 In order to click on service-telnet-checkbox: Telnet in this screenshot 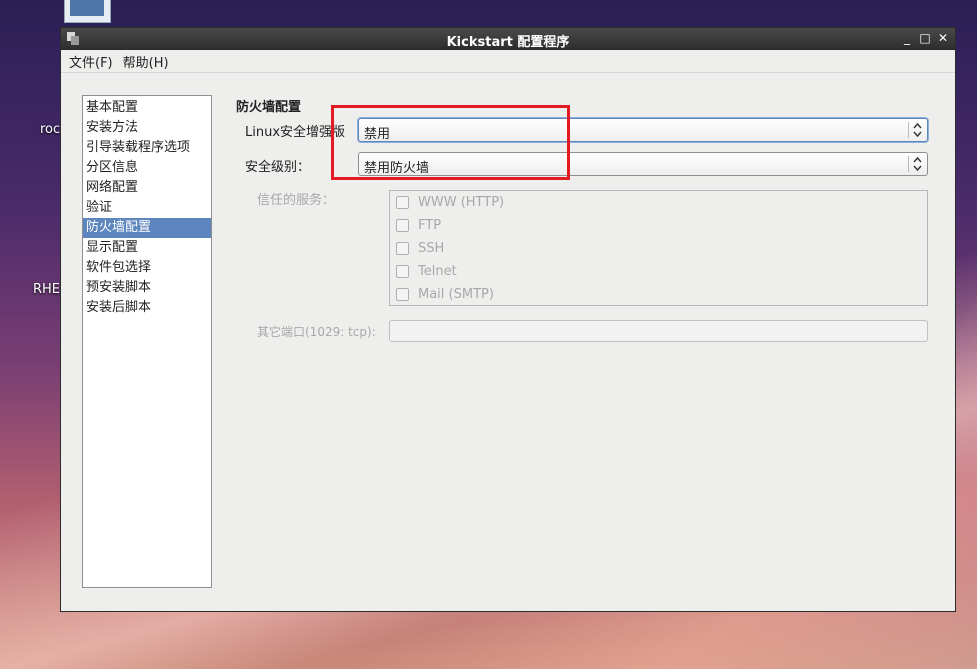, I will do `click(426, 271)`.